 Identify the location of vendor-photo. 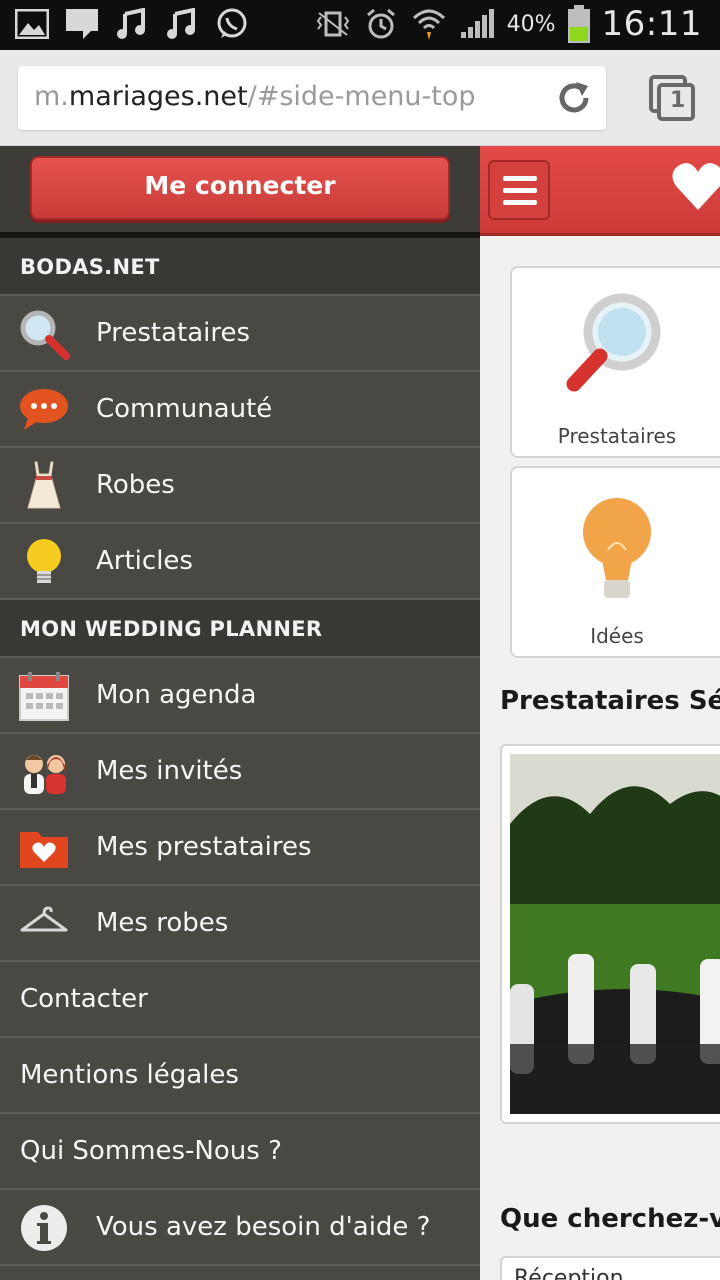
(615, 934).